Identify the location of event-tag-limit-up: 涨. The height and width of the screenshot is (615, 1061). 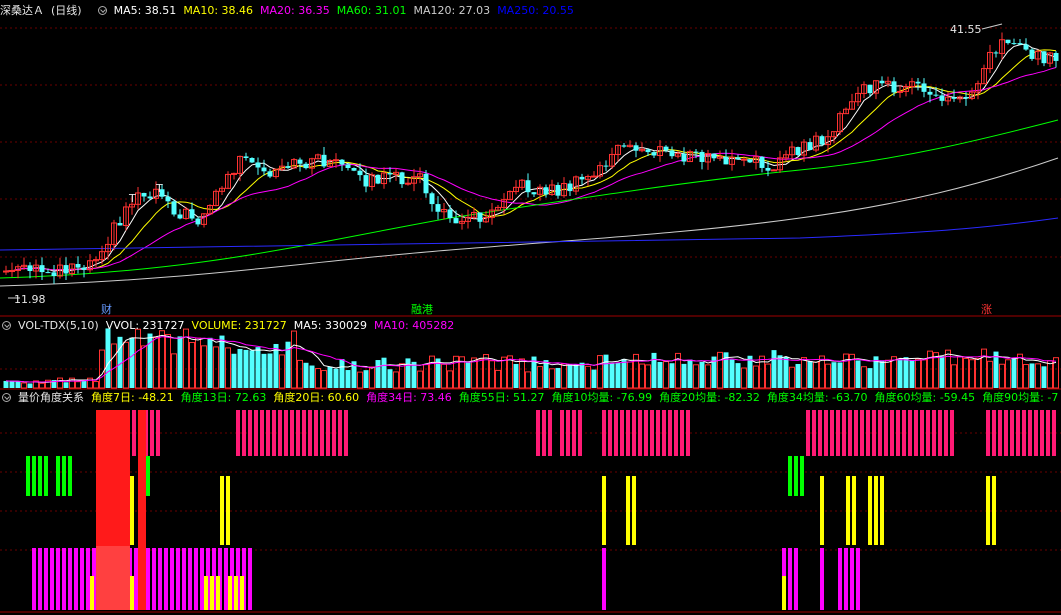
(986, 309).